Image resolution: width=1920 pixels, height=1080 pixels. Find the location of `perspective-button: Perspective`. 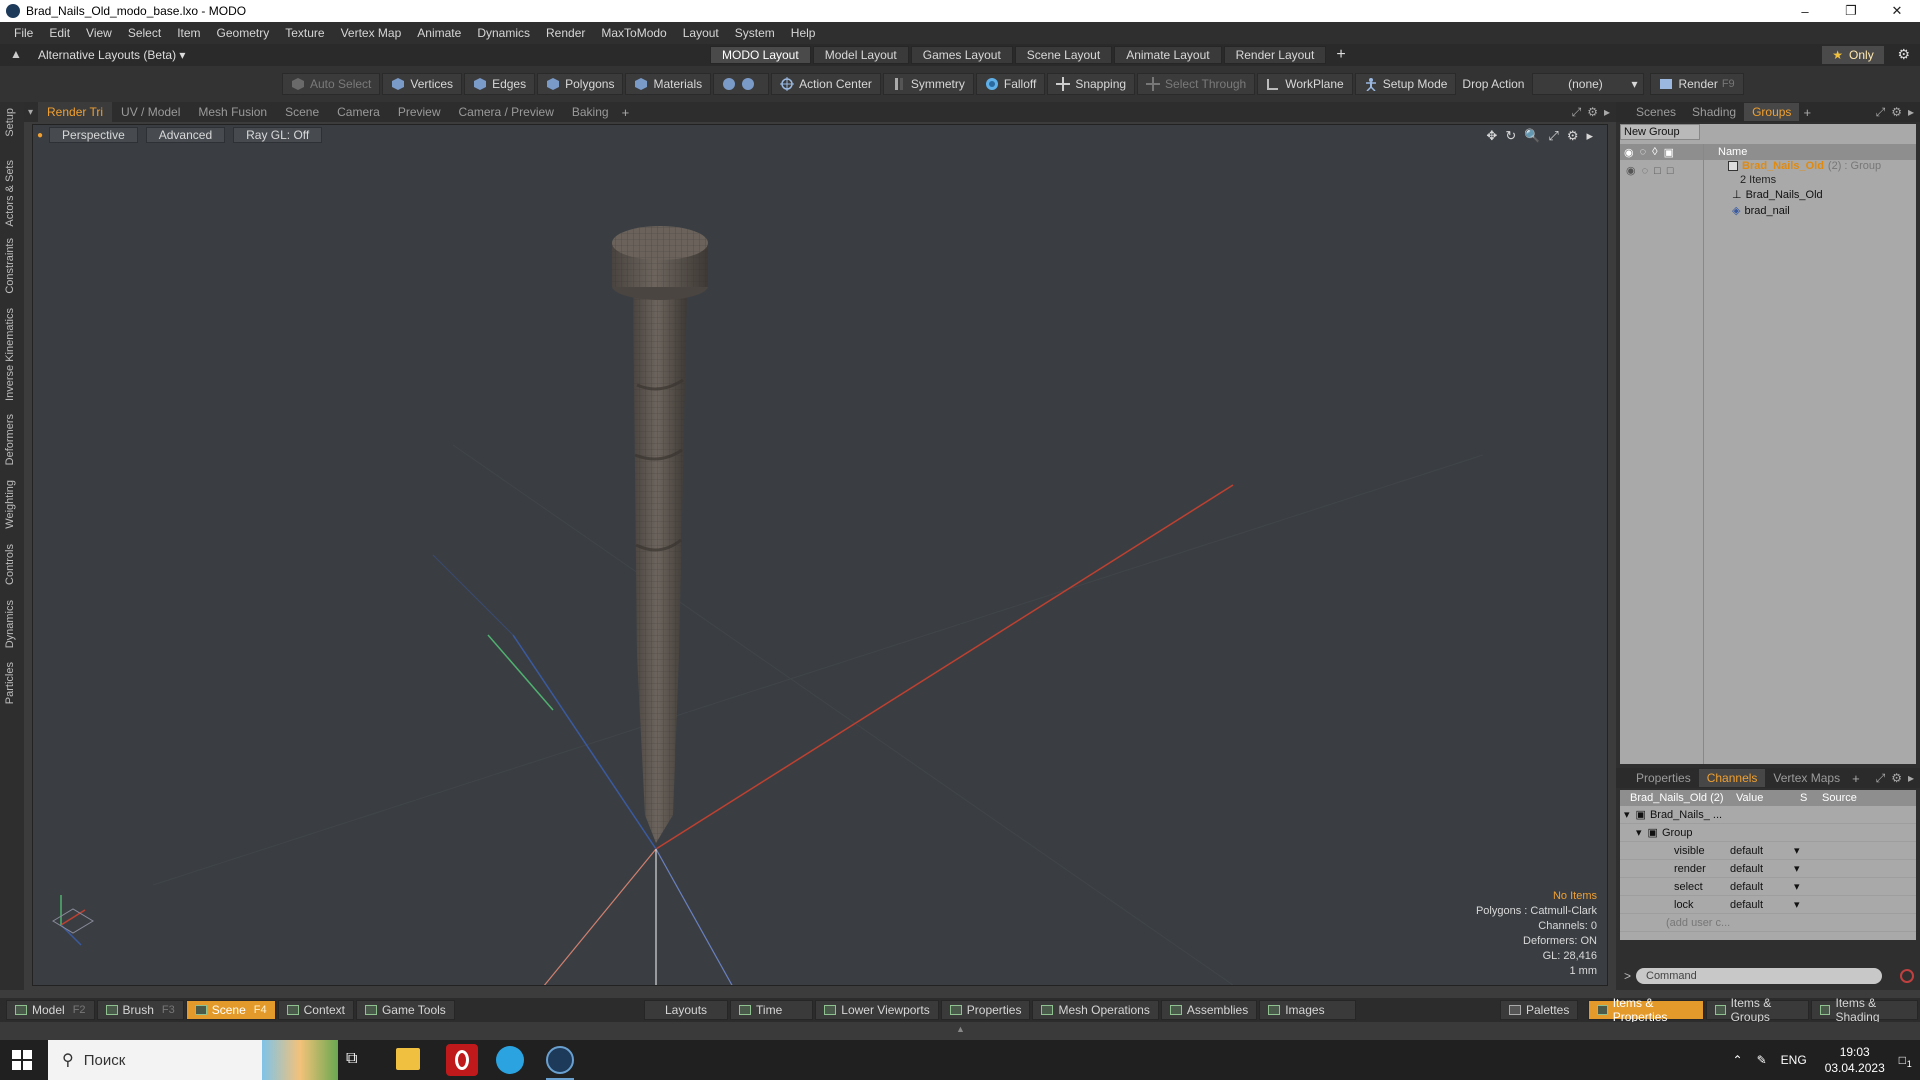

perspective-button: Perspective is located at coordinates (93, 135).